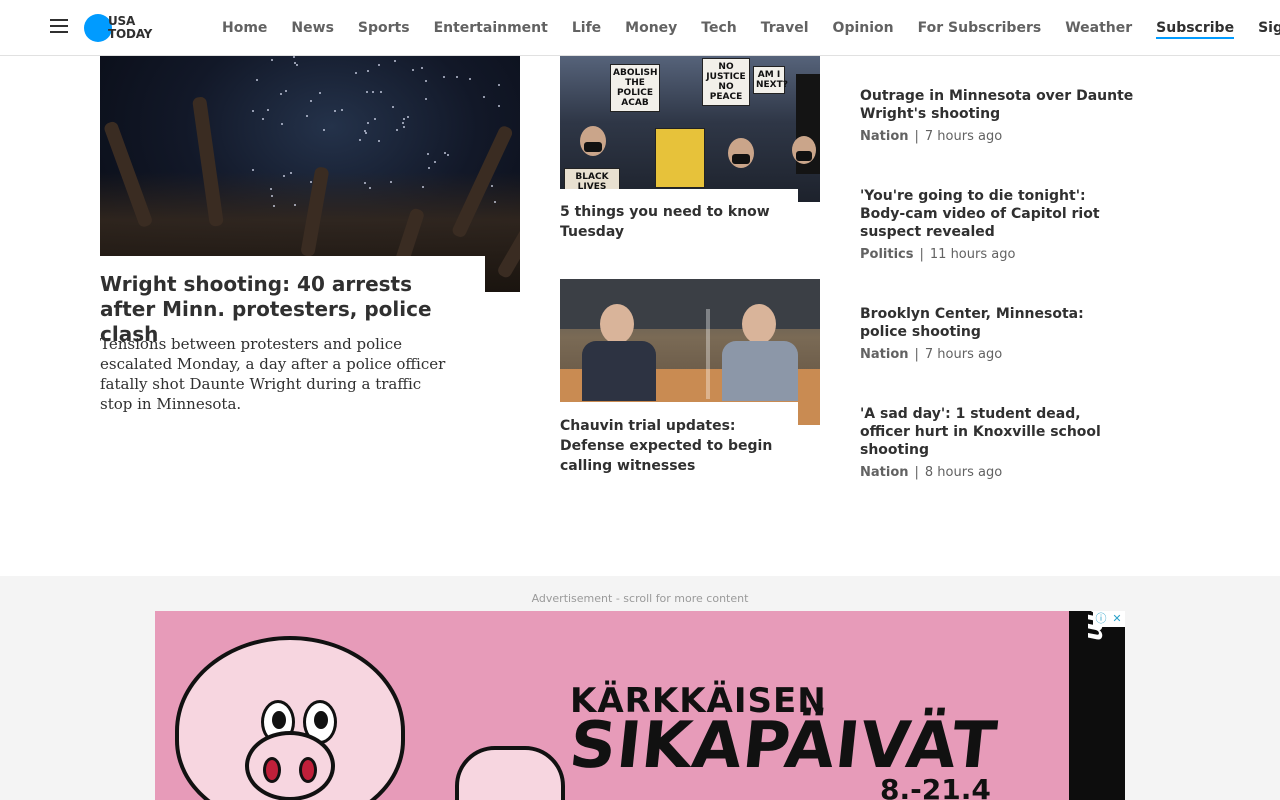  I want to click on story-meta: Politics | 11 hours ago, so click(997, 255).